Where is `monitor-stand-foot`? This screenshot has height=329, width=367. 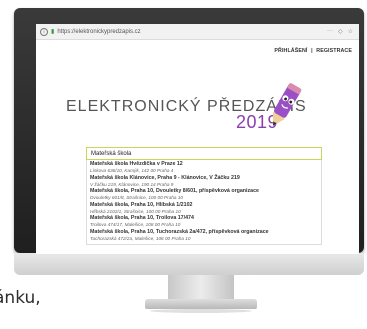
monitor-stand-foot is located at coordinates (201, 304).